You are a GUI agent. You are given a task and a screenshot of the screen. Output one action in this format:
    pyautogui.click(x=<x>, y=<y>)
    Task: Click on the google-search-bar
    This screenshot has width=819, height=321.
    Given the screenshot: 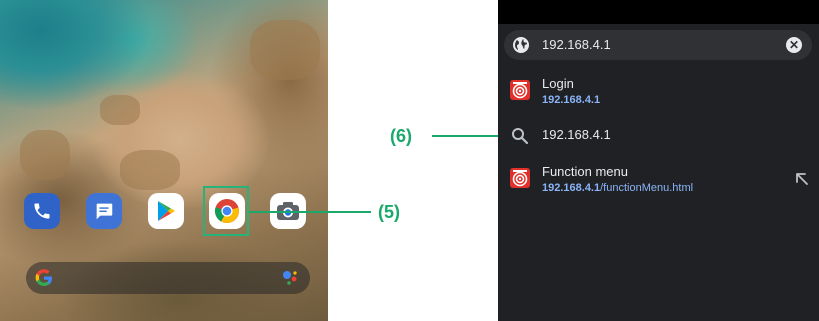 What is the action you would take?
    pyautogui.click(x=168, y=278)
    